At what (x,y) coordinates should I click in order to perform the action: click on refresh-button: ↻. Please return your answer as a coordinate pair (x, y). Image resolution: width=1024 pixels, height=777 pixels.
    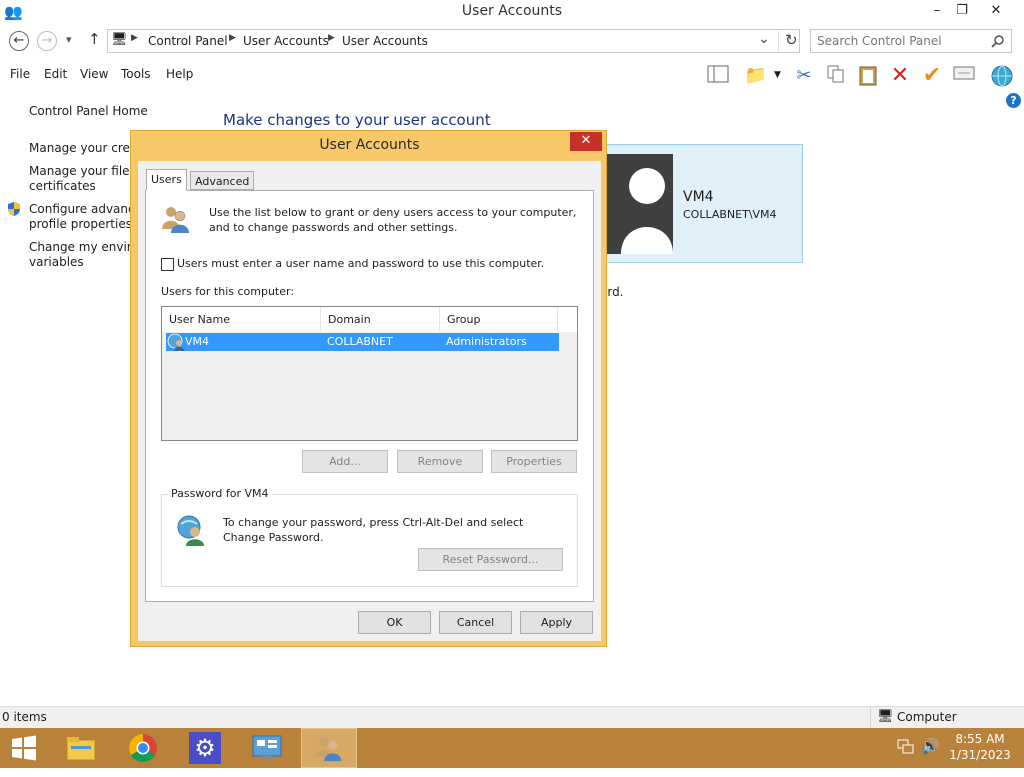
    Looking at the image, I should click on (788, 41).